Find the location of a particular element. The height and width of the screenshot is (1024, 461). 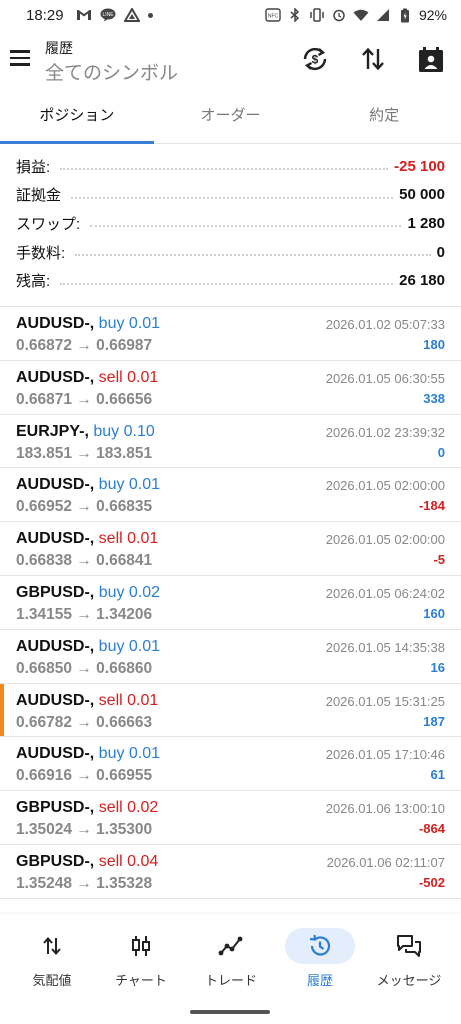

trade-side-volume: buy 0.02 is located at coordinates (129, 592).